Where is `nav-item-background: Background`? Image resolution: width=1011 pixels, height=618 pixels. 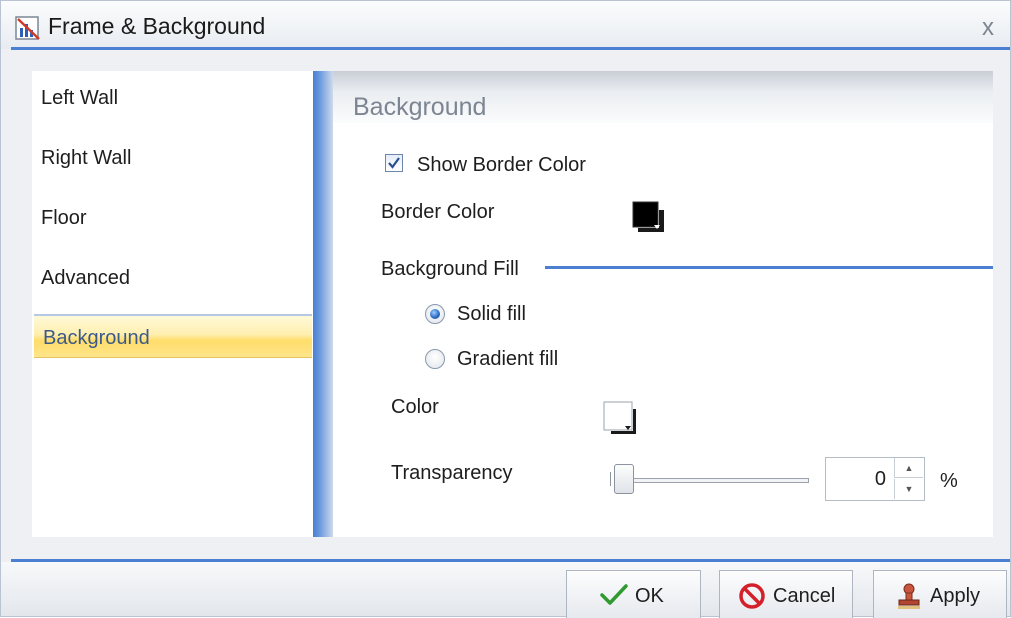
nav-item-background: Background is located at coordinates (173, 336).